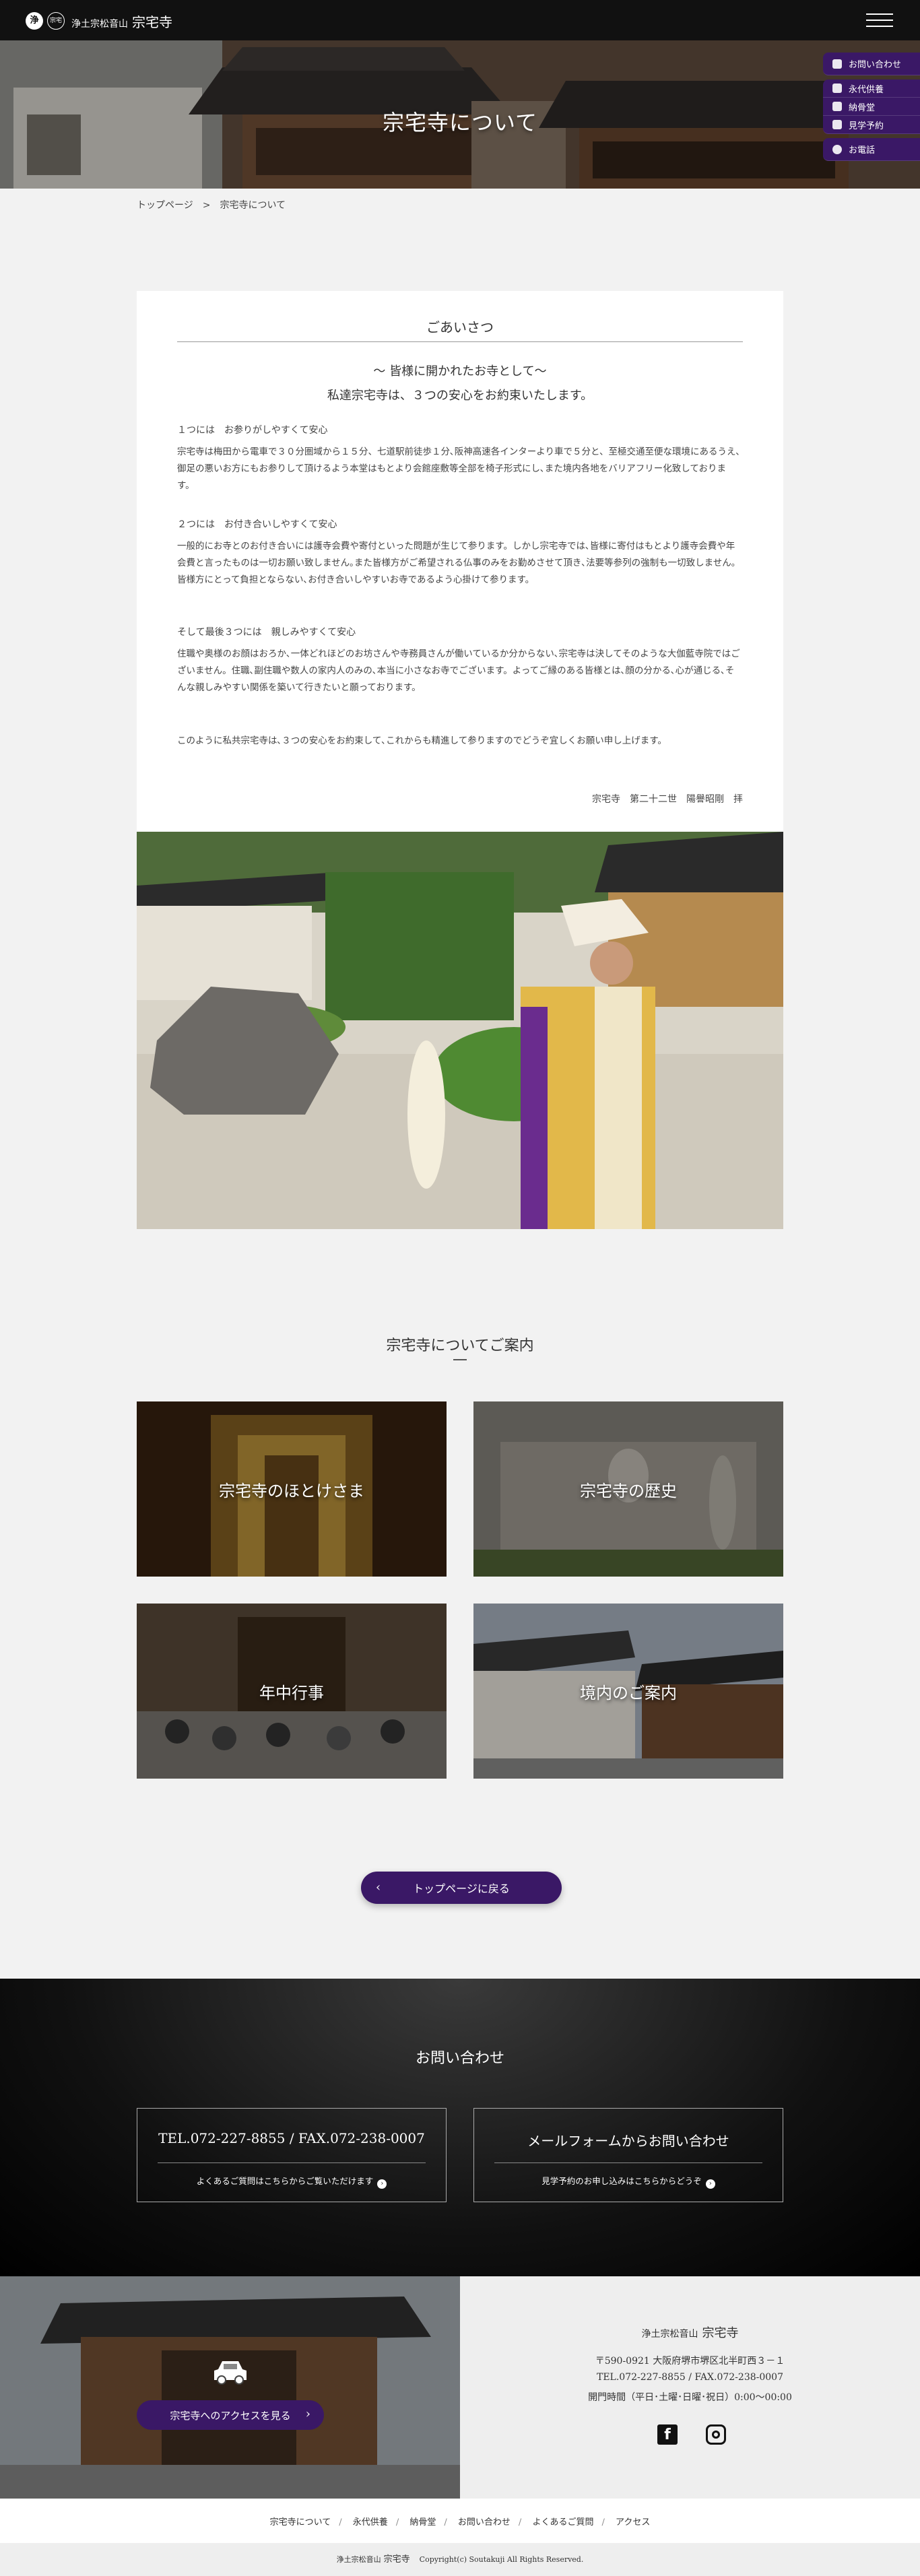 This screenshot has height=2576, width=920. Describe the element at coordinates (459, 2058) in the screenshot. I see `contact-title: お問い合わせ` at that location.